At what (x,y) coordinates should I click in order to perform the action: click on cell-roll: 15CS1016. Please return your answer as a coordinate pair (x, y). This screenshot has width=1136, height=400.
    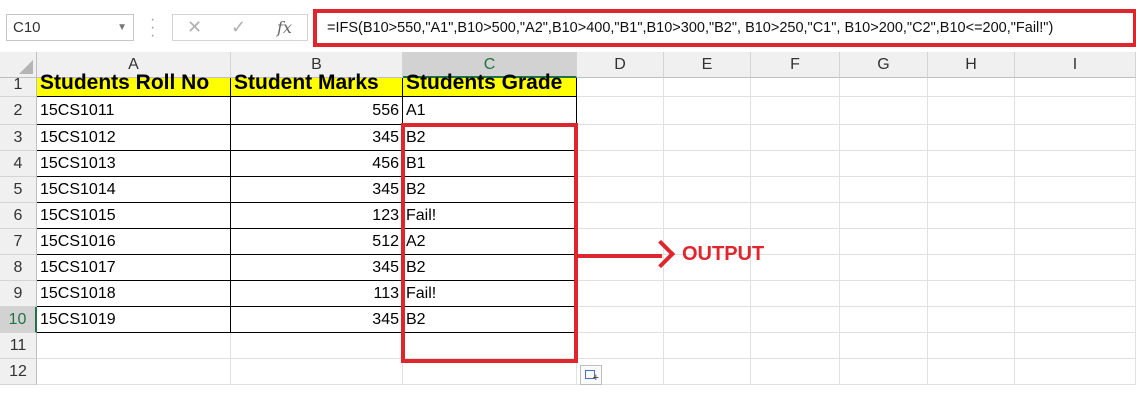
    Looking at the image, I should click on (134, 242).